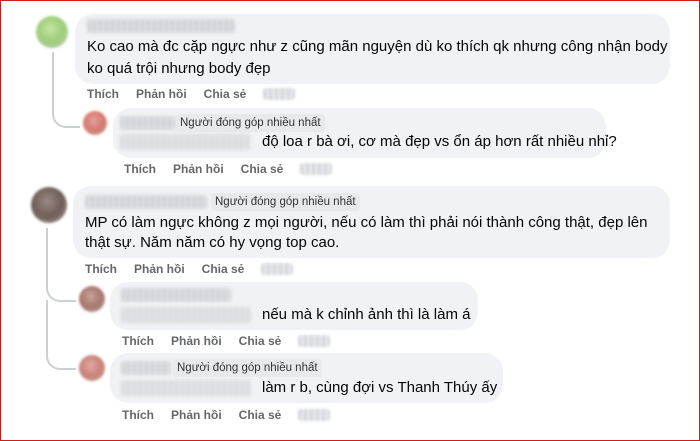 The image size is (700, 441). I want to click on comment-text: làm r b, cùng đợi vs Thanh Thúy ấy, so click(380, 387).